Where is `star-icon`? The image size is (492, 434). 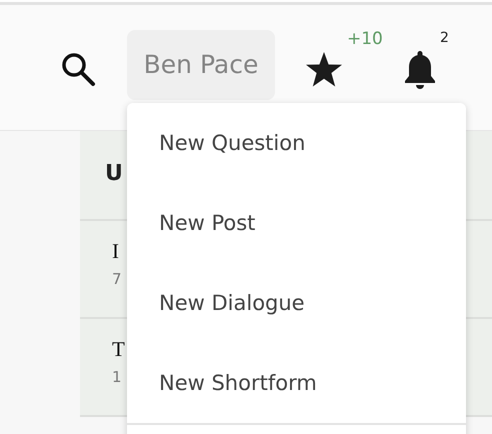
star-icon is located at coordinates (324, 69).